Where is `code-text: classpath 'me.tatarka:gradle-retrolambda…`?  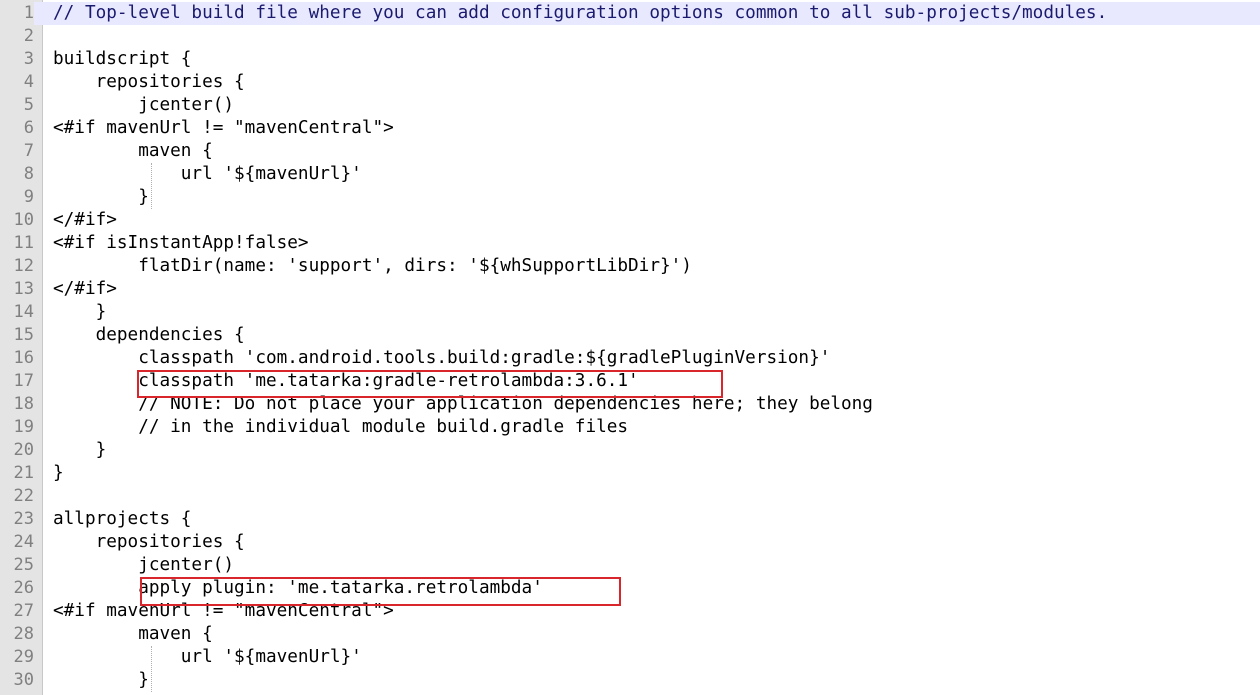
code-text: classpath 'me.tatarka:gradle-retrolambda… is located at coordinates (346, 381).